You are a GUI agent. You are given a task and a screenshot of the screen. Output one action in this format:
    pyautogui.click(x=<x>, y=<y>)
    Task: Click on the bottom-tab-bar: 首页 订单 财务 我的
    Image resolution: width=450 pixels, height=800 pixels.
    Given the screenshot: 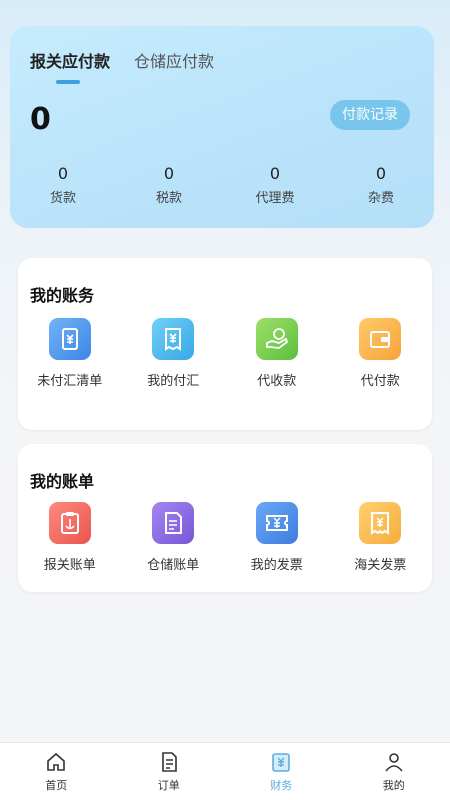 What is the action you would take?
    pyautogui.click(x=225, y=771)
    